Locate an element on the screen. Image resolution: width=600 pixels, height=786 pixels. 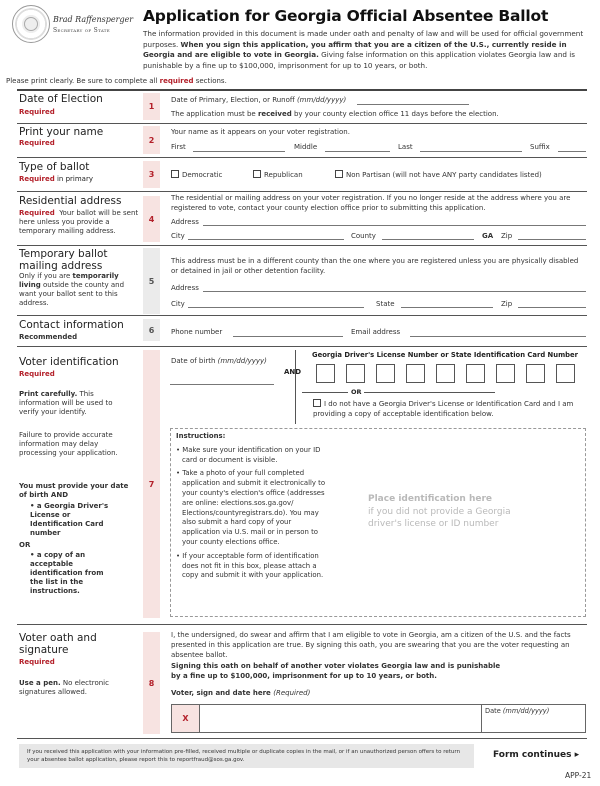
election-date-input is located at coordinates (413, 104).